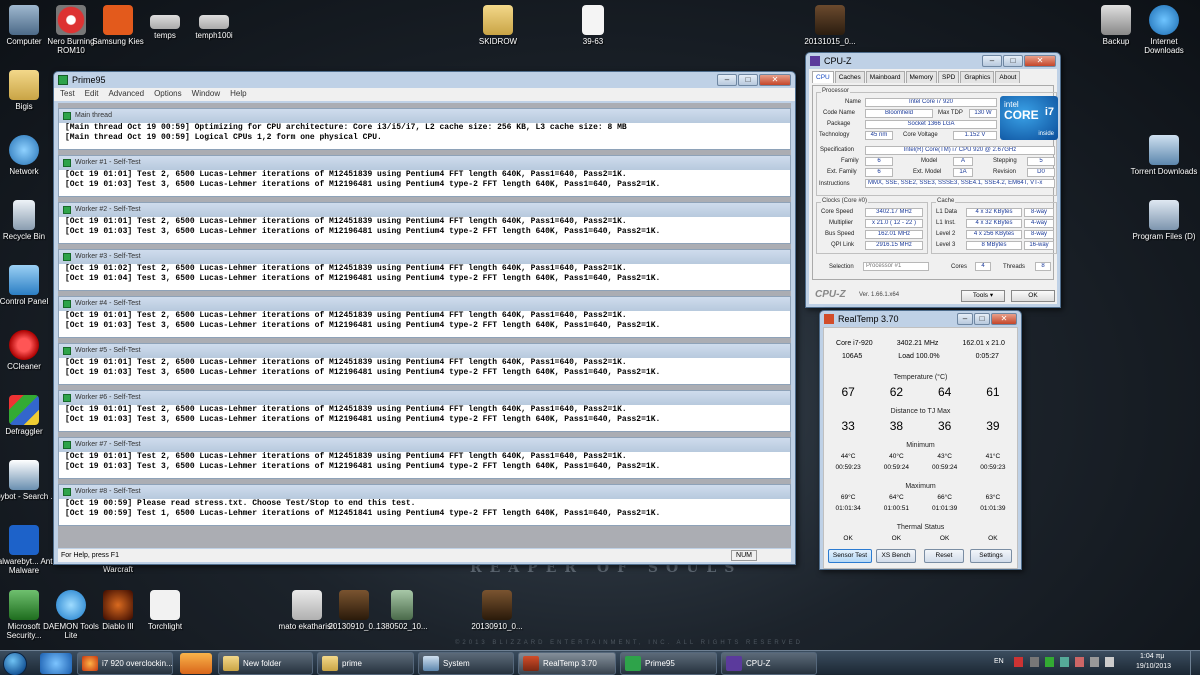  What do you see at coordinates (126, 94) in the screenshot?
I see `menu-advanced: Advanced` at bounding box center [126, 94].